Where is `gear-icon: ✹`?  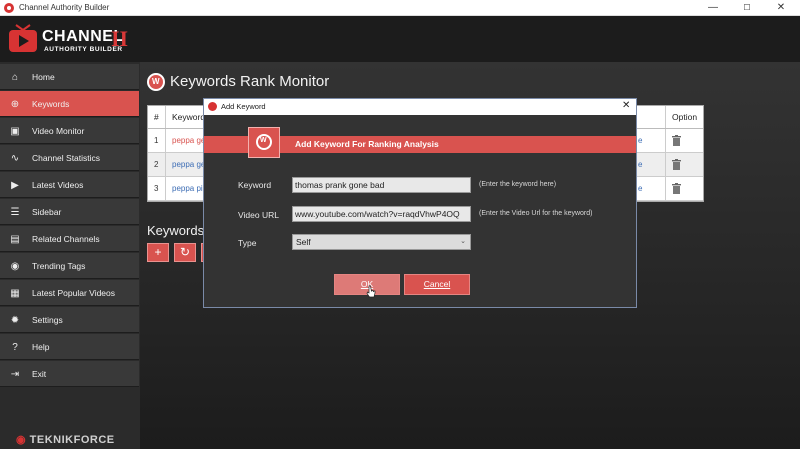
gear-icon: ✹ is located at coordinates (15, 320).